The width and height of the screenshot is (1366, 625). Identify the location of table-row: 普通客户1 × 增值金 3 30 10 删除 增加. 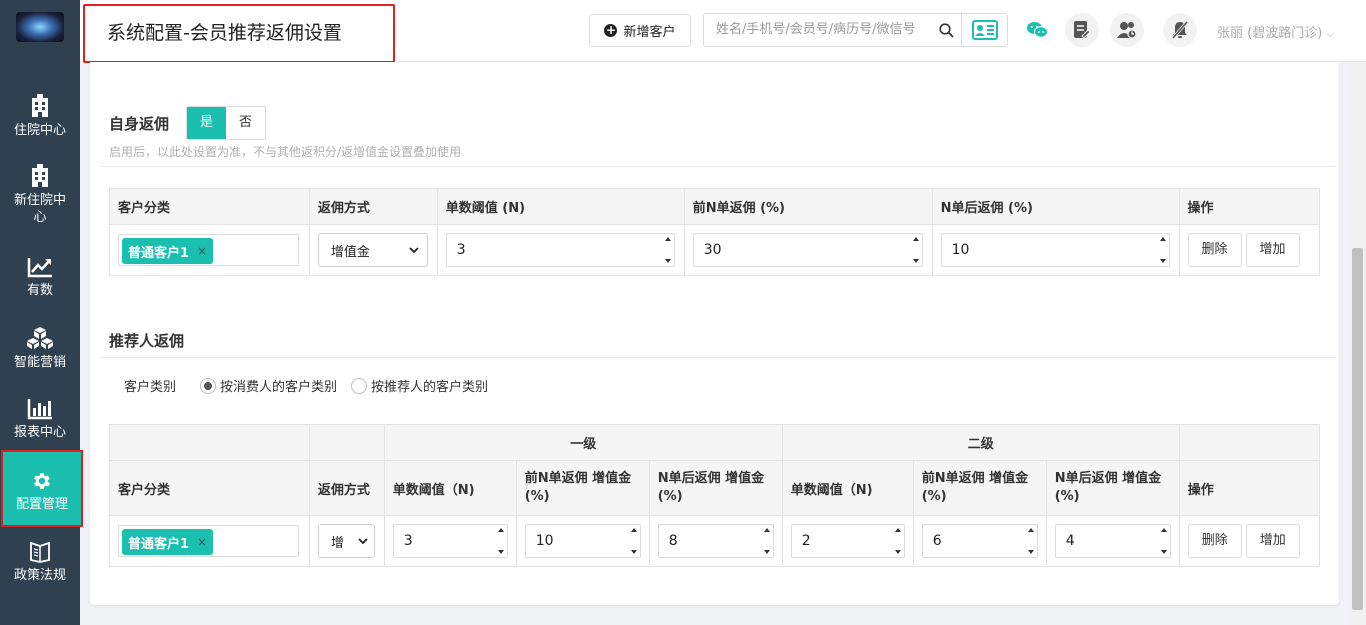
(715, 250).